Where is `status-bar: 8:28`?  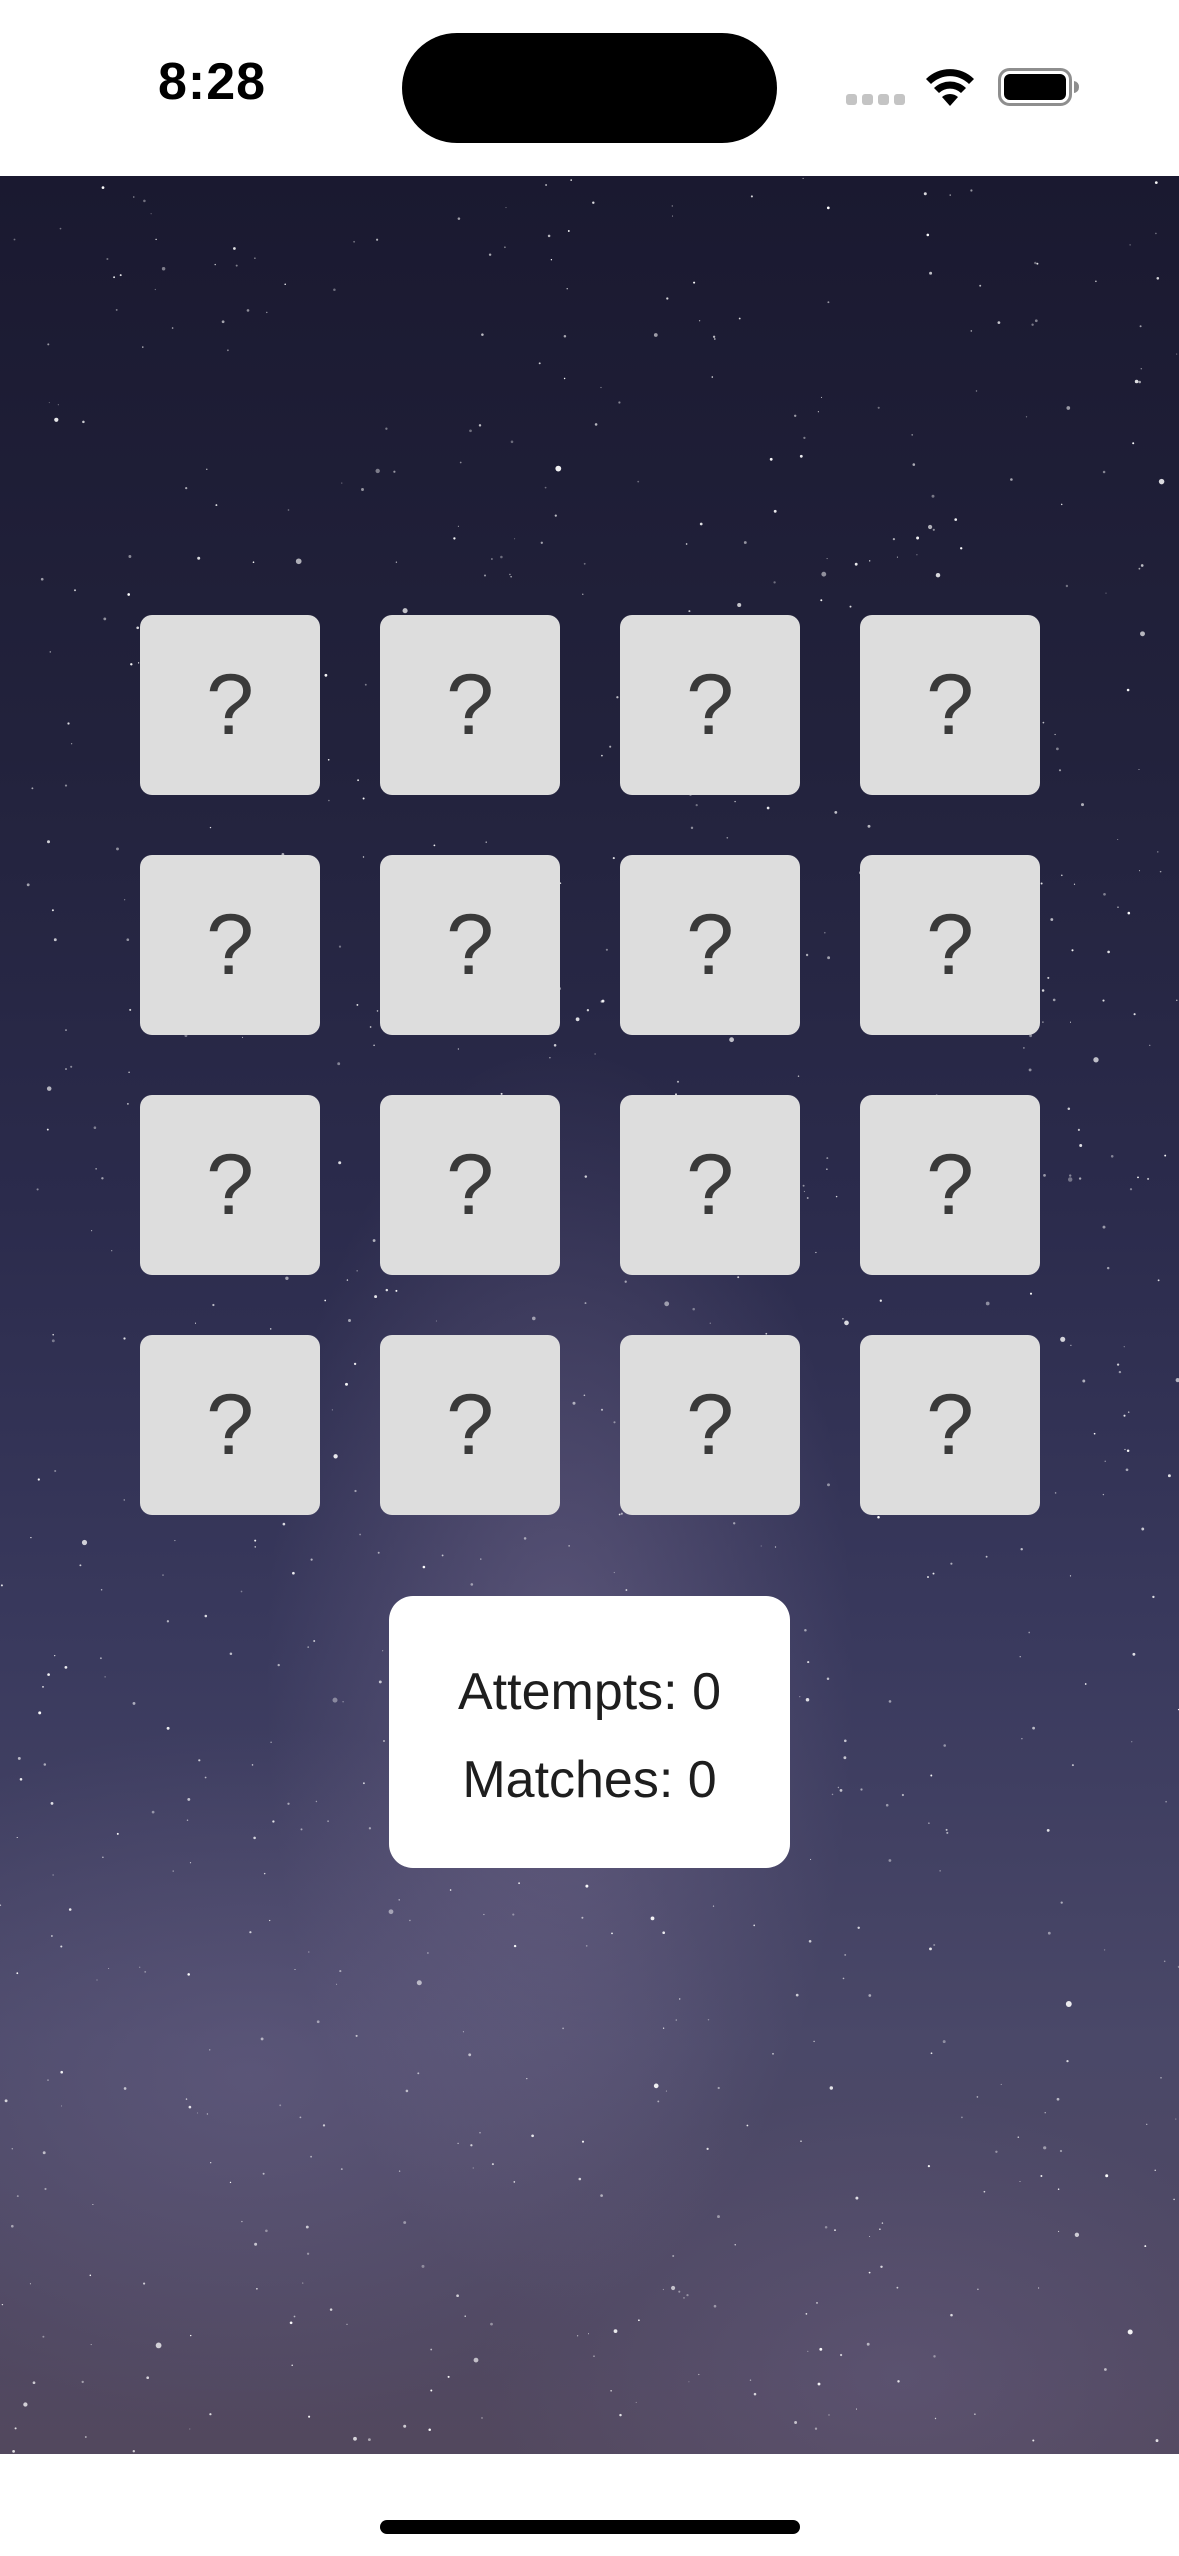 status-bar: 8:28 is located at coordinates (589, 88).